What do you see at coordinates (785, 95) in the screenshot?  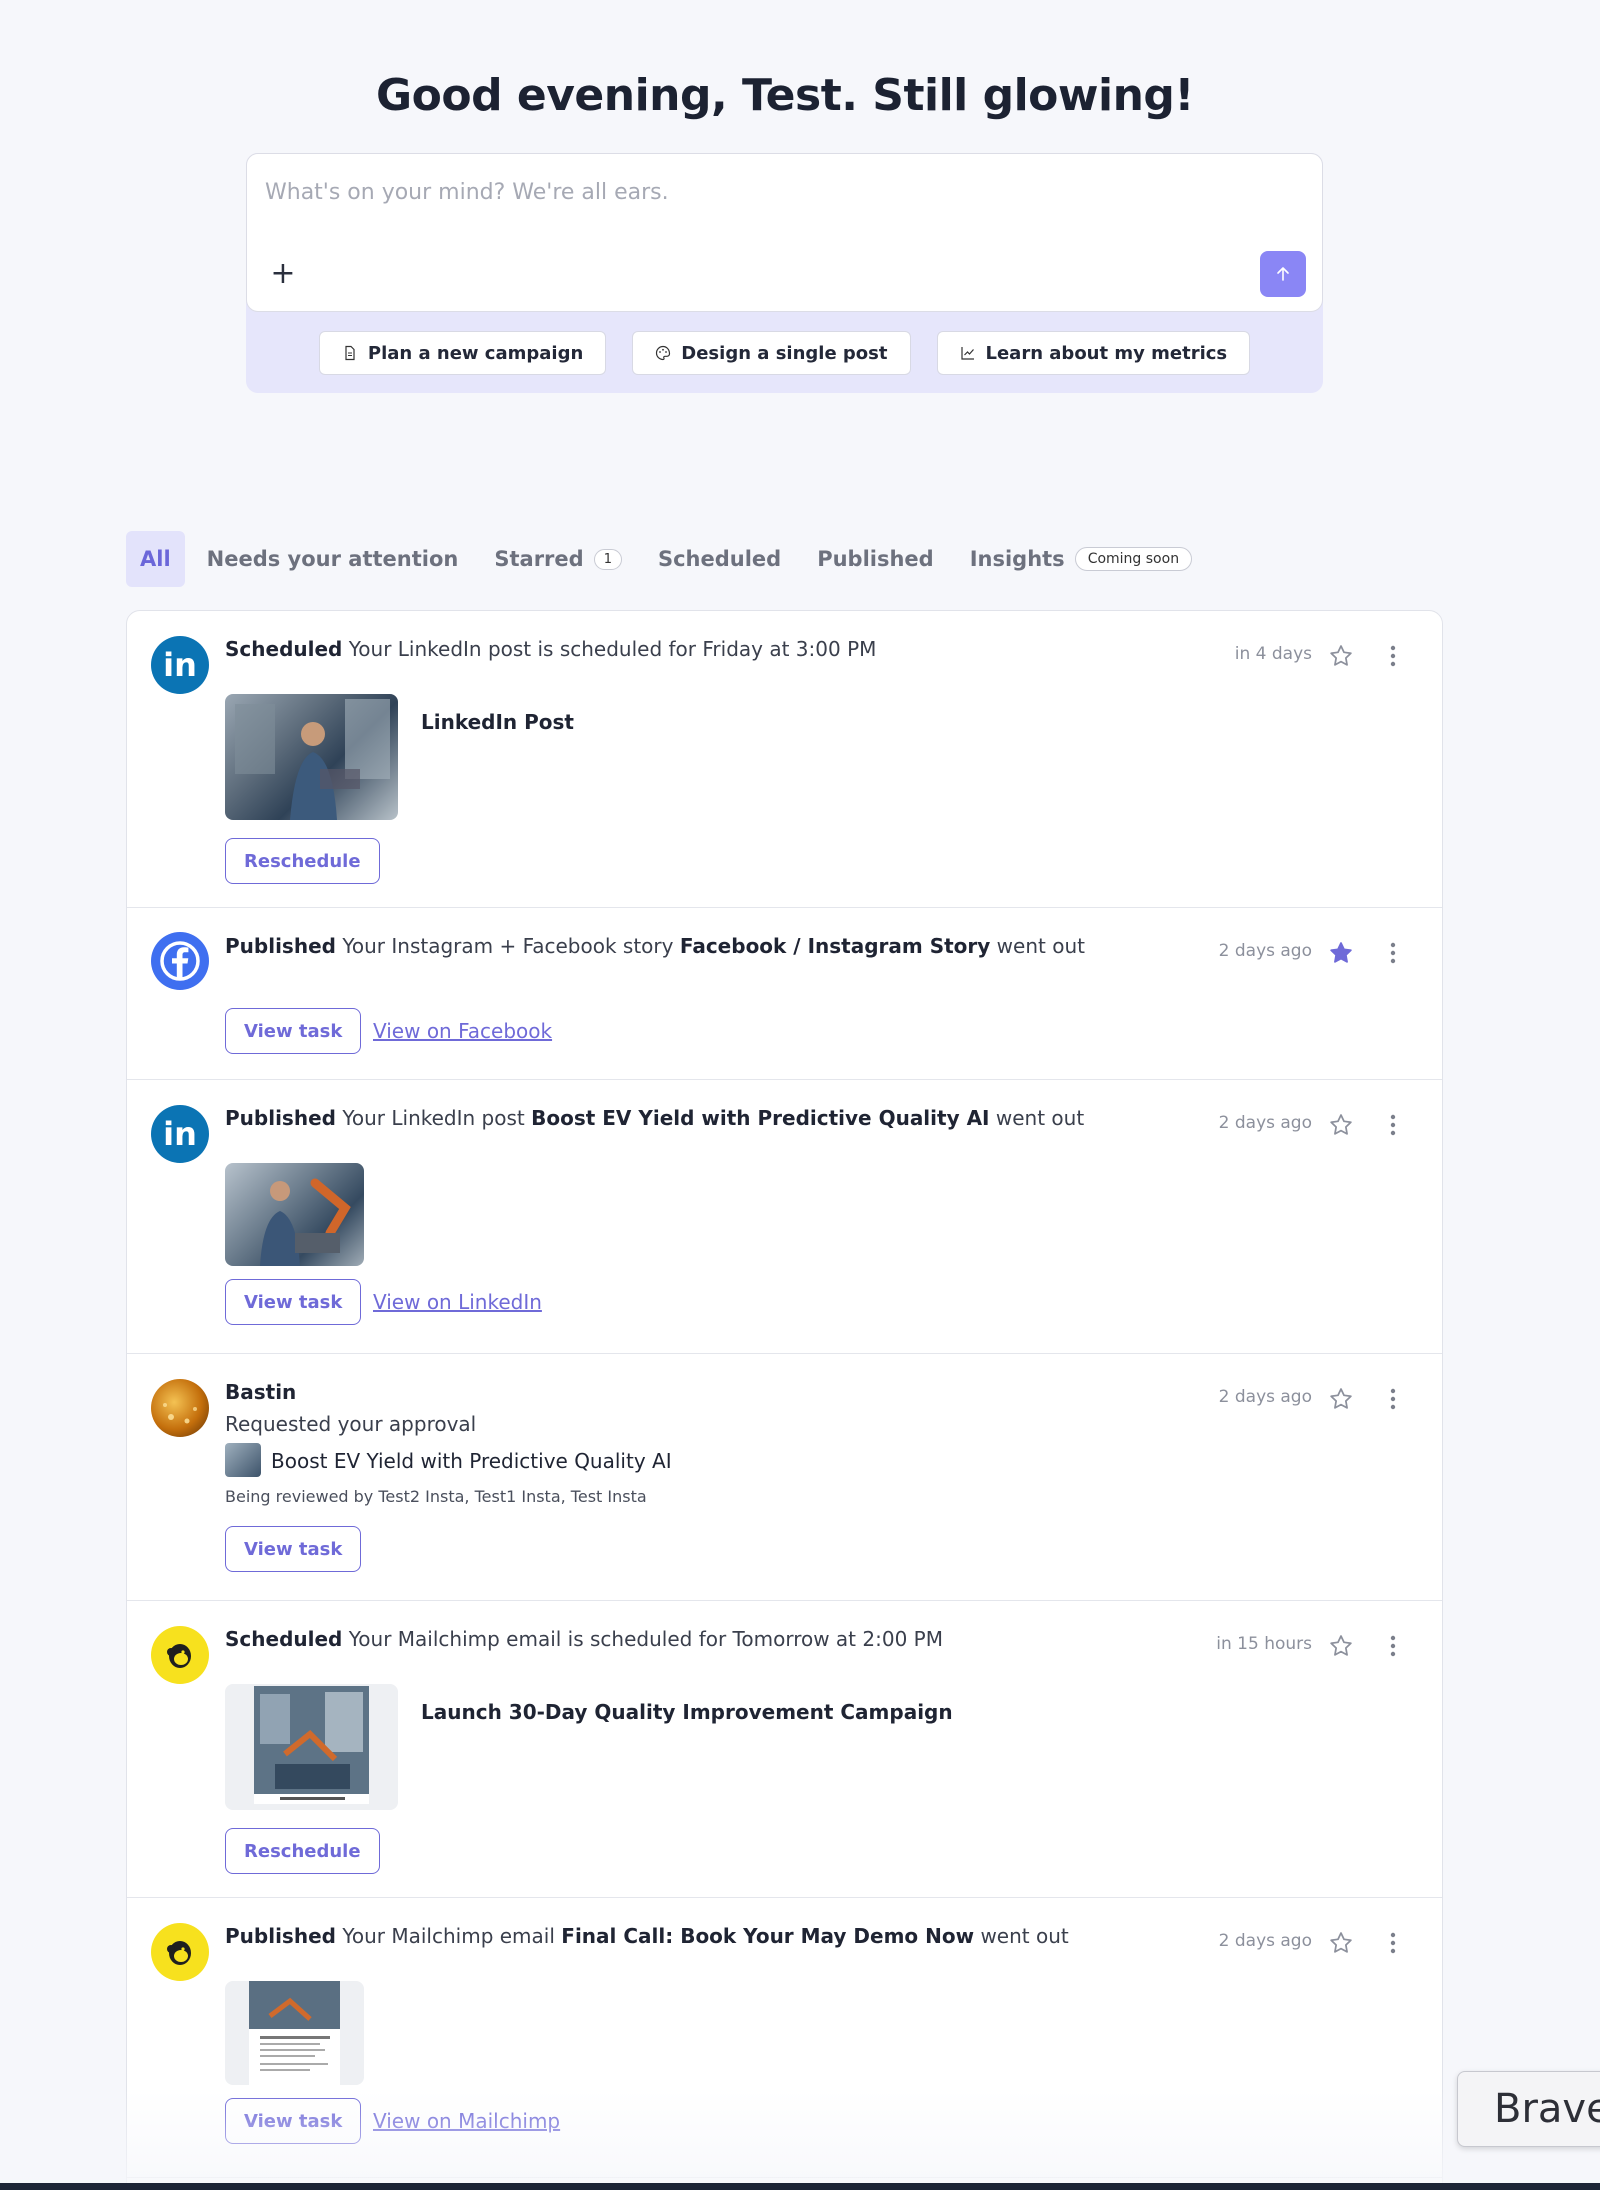 I see `greeting-title: Good evening, Test. Still glowing!` at bounding box center [785, 95].